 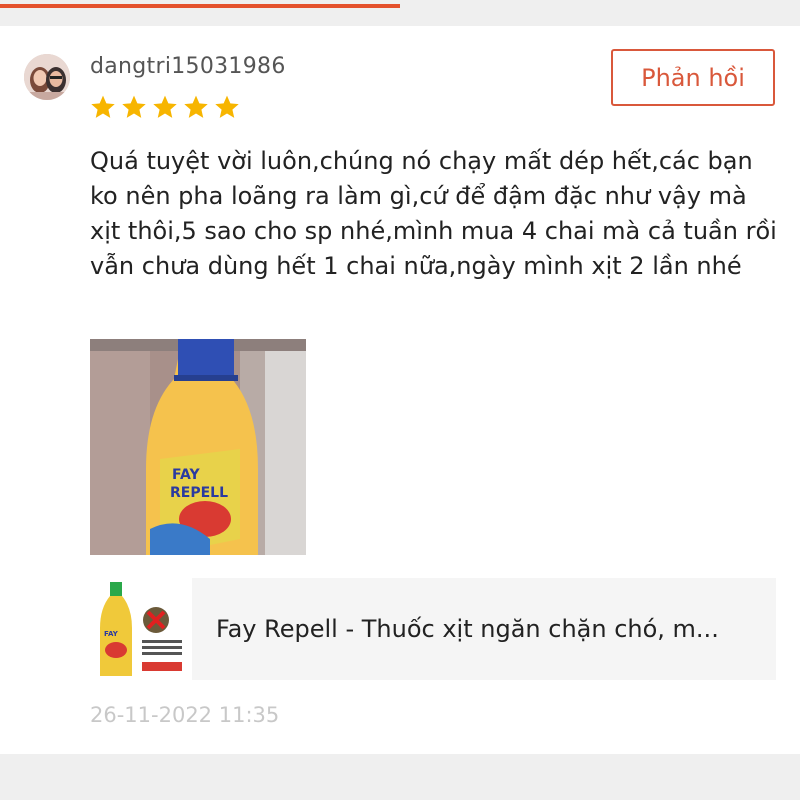 I want to click on avatar-image, so click(x=47, y=77).